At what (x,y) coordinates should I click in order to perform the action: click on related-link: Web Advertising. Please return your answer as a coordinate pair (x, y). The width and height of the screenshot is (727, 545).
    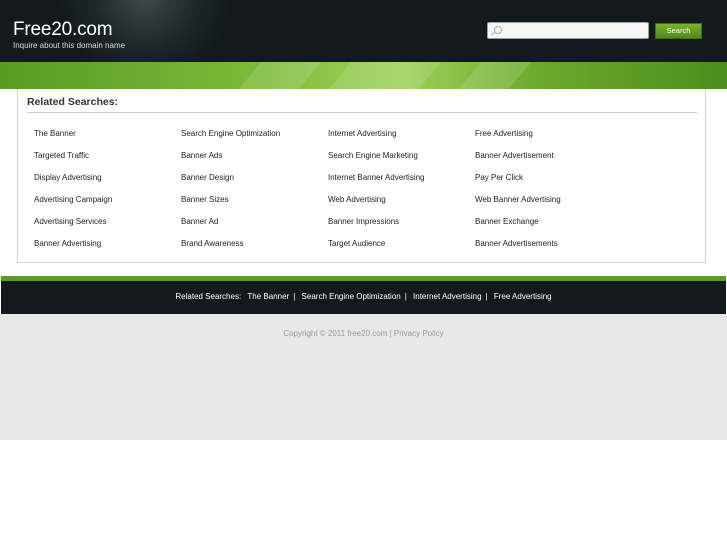
    Looking at the image, I should click on (357, 199).